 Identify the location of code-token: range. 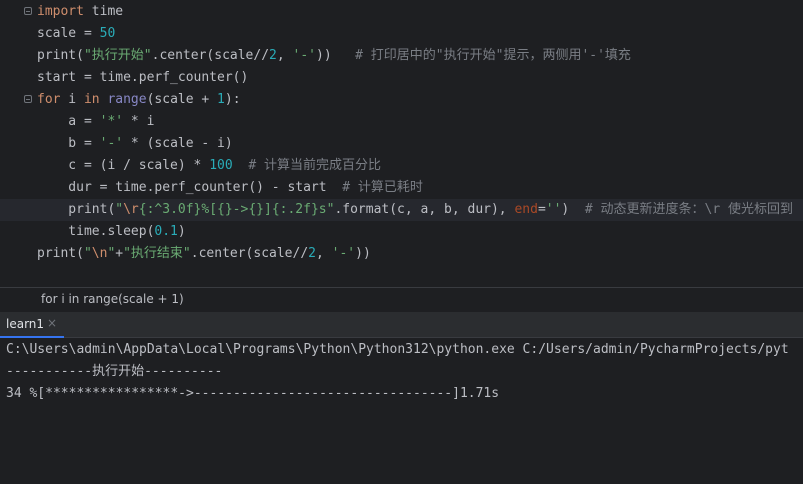
(127, 99).